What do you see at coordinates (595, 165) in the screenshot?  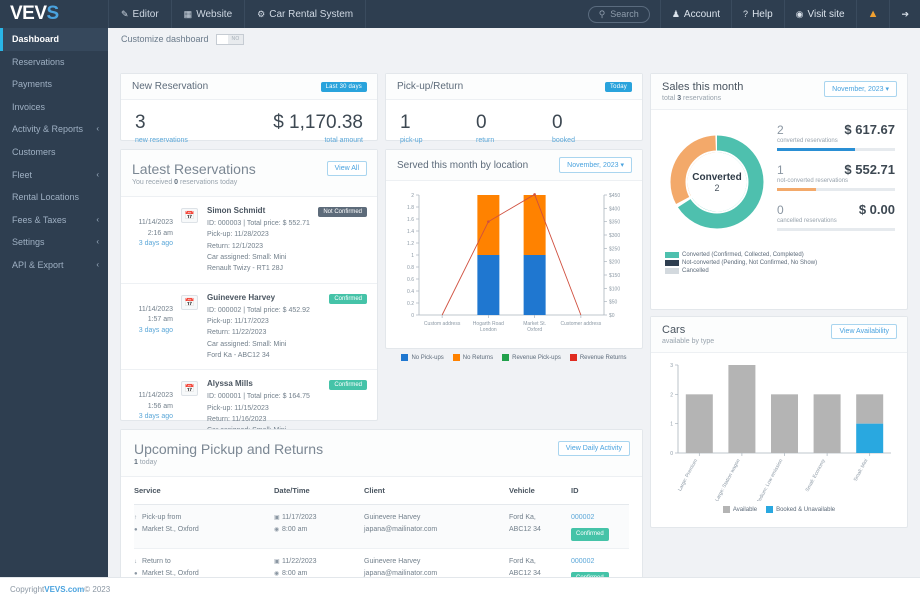 I see `served-period-selector: November, 2023 ▾` at bounding box center [595, 165].